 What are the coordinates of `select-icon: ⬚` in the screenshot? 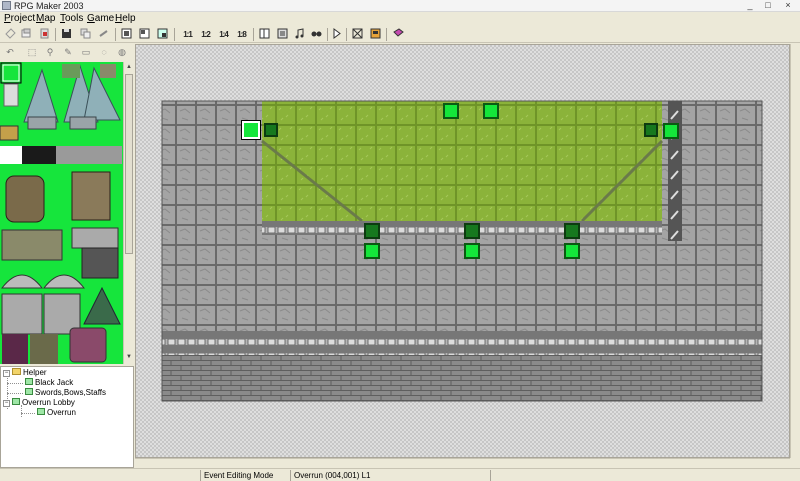 It's located at (32, 52).